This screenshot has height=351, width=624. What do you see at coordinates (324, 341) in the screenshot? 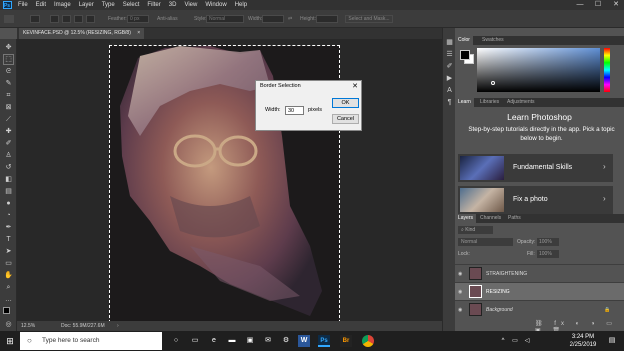
I see `photoshop-taskbar-icon: Ps` at bounding box center [324, 341].